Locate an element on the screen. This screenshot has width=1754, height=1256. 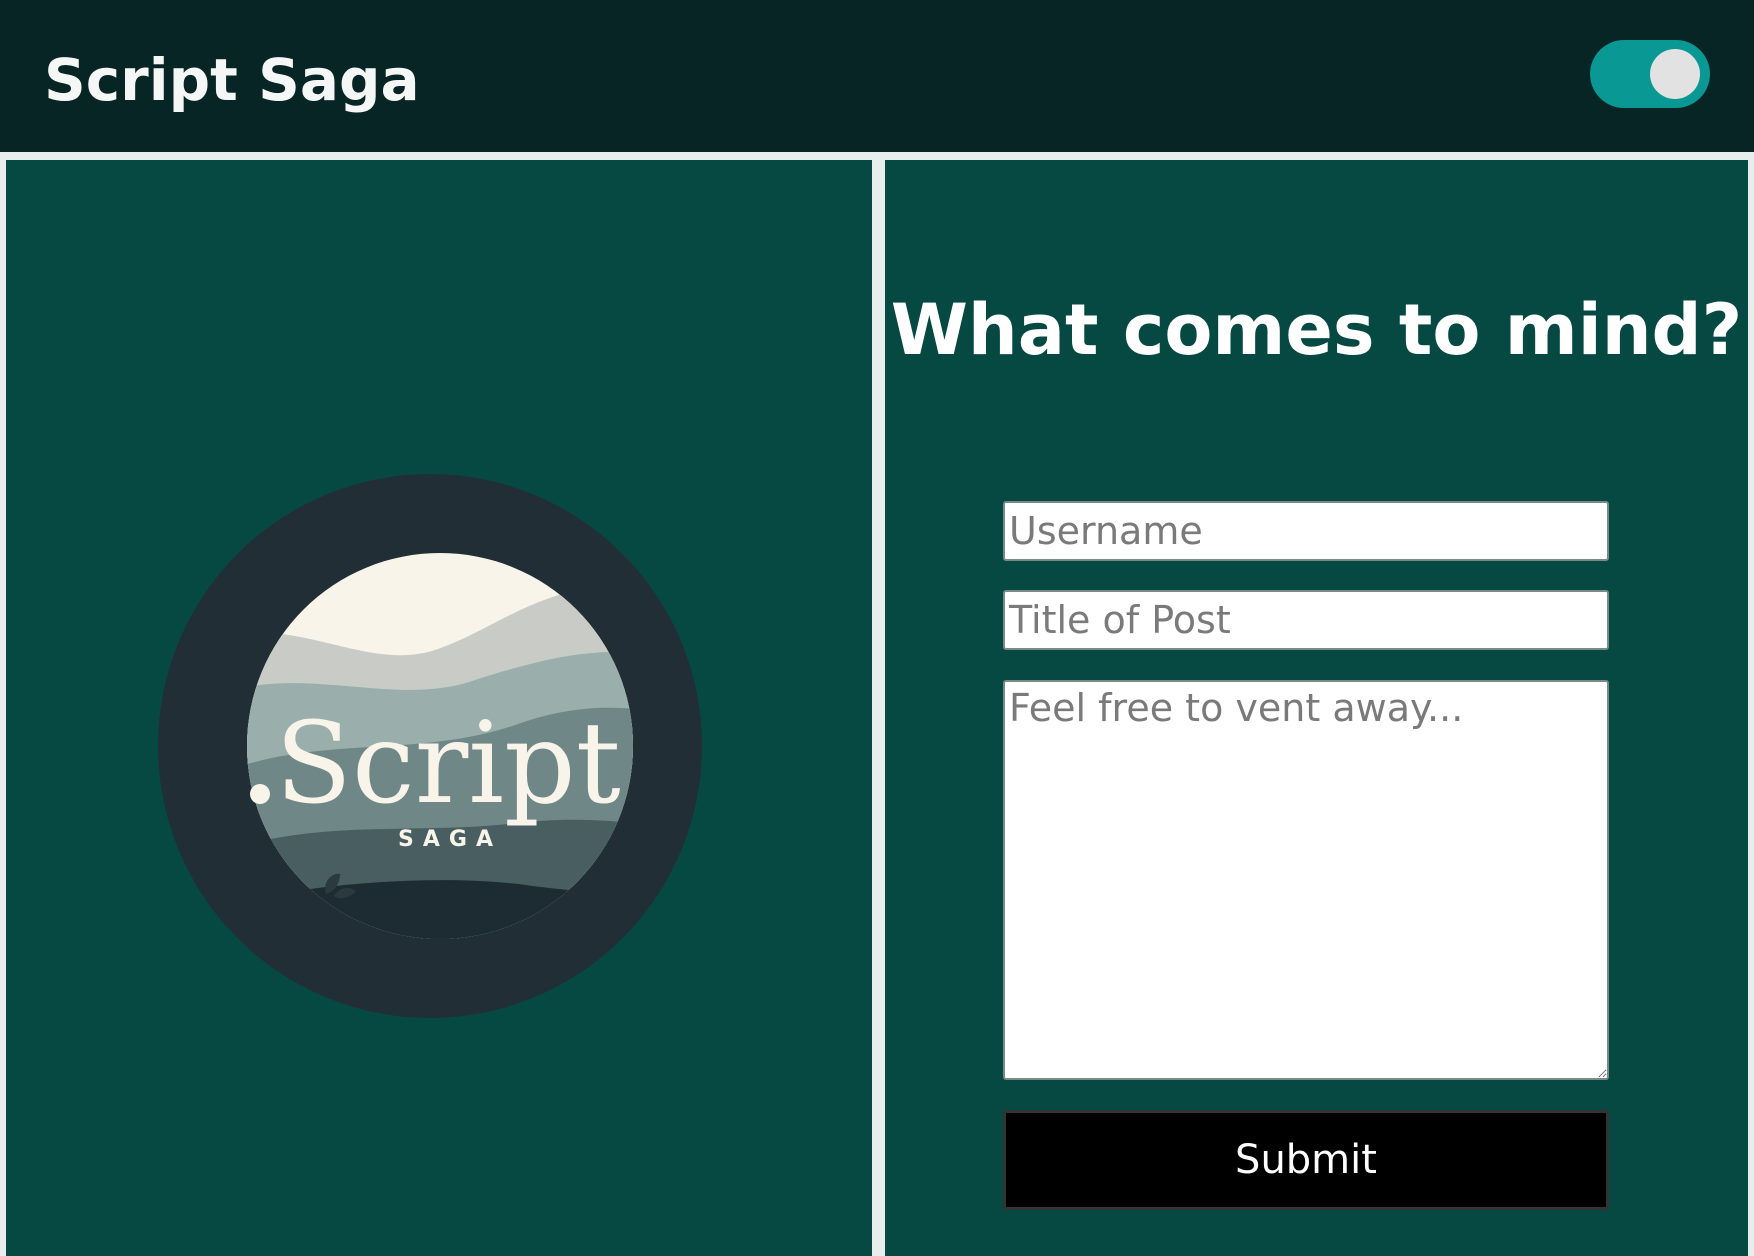
script-saga-logo: Script SAGA is located at coordinates (430, 746).